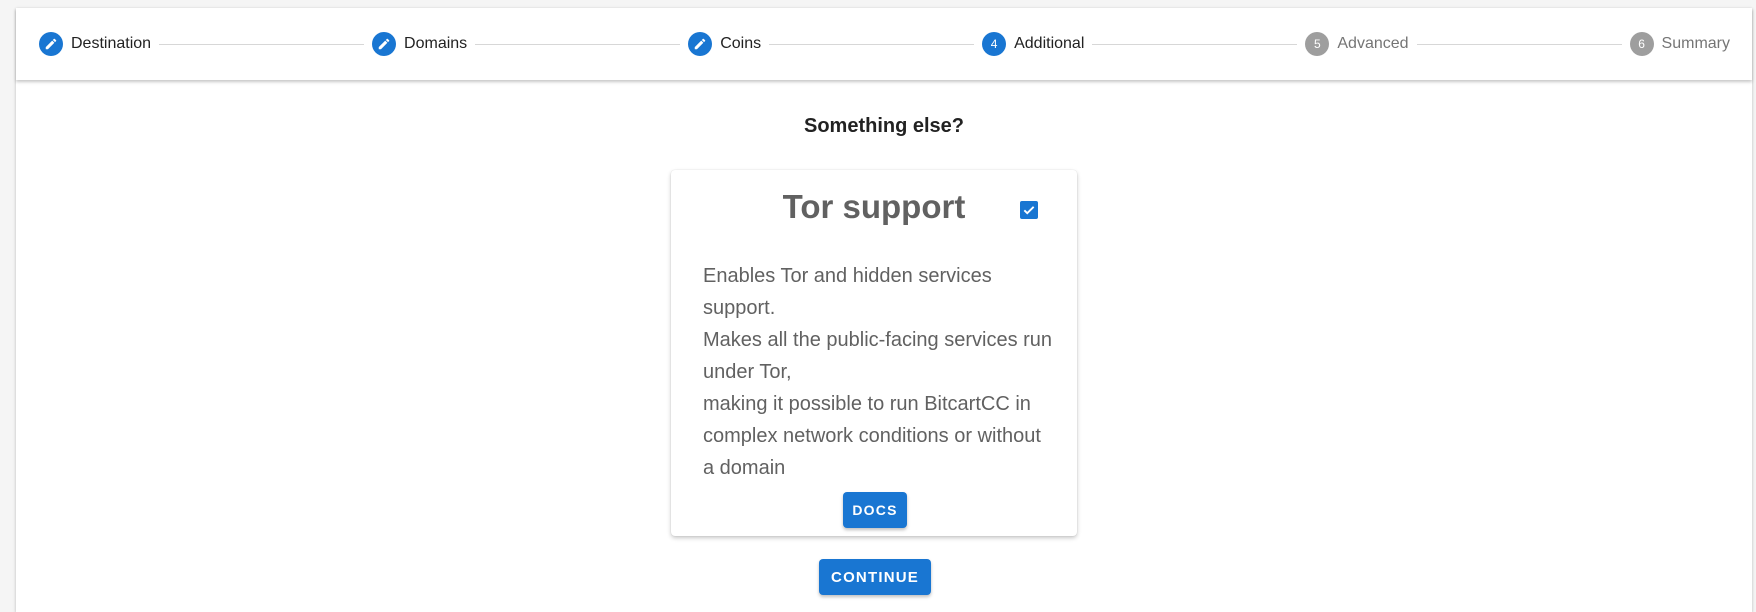 This screenshot has height=612, width=1756. I want to click on tor-support-checkbox, so click(1029, 210).